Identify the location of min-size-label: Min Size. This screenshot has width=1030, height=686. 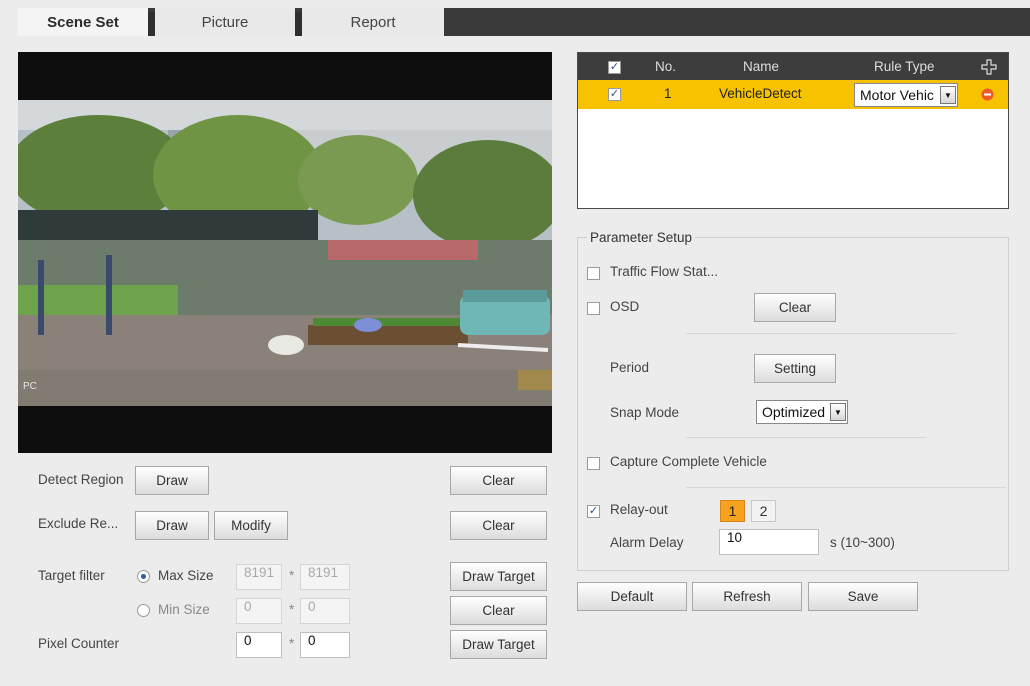
(184, 609).